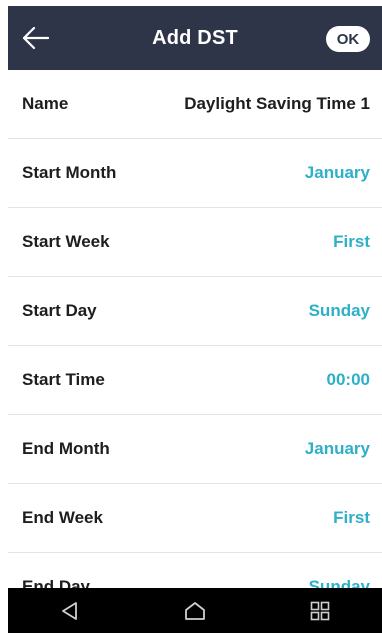  I want to click on row-label: End Week, so click(62, 517).